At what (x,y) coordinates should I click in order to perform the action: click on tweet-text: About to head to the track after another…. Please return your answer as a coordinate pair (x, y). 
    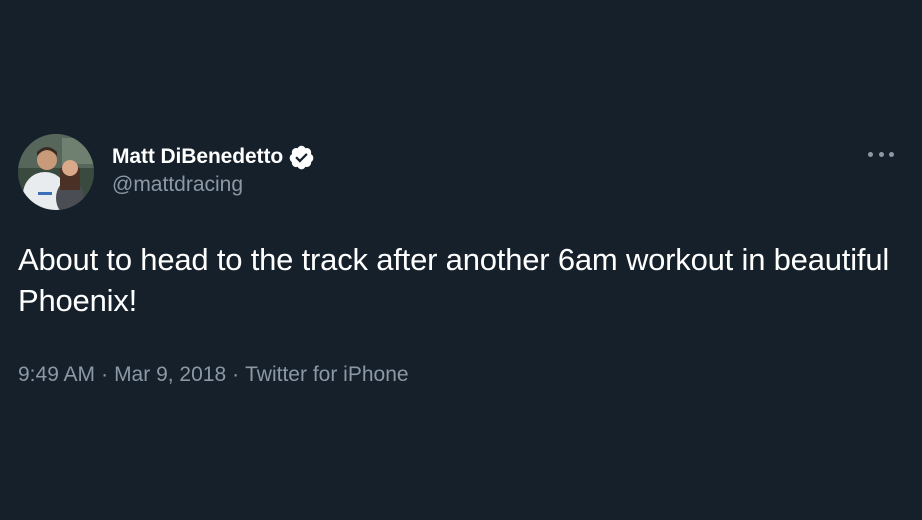
    Looking at the image, I should click on (454, 280).